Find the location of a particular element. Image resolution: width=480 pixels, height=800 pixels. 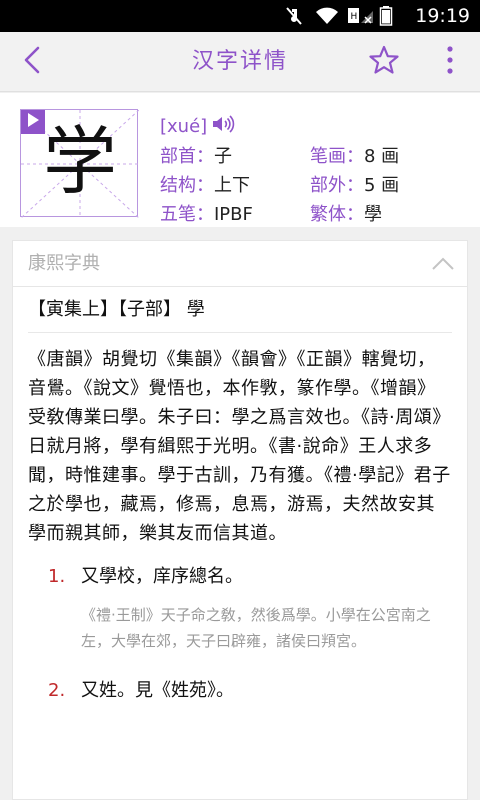

sense-text: 又姓。見《姓苑》。 is located at coordinates (157, 690).